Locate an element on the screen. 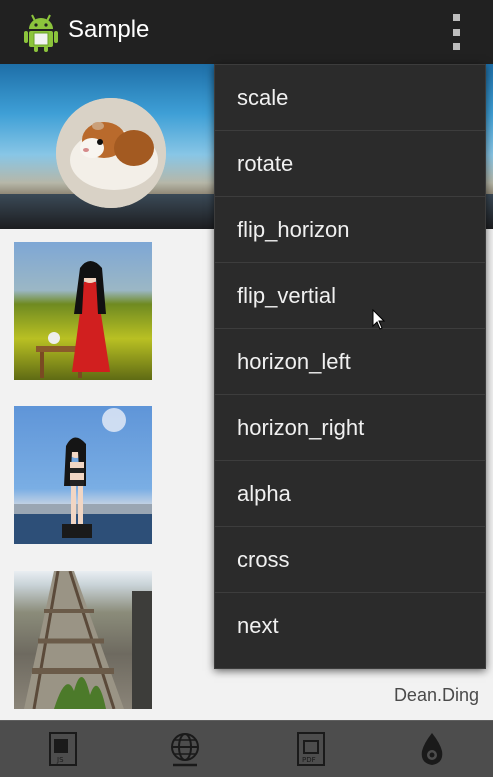 This screenshot has height=777, width=493. menu-item-rotate: rotate is located at coordinates (350, 164).